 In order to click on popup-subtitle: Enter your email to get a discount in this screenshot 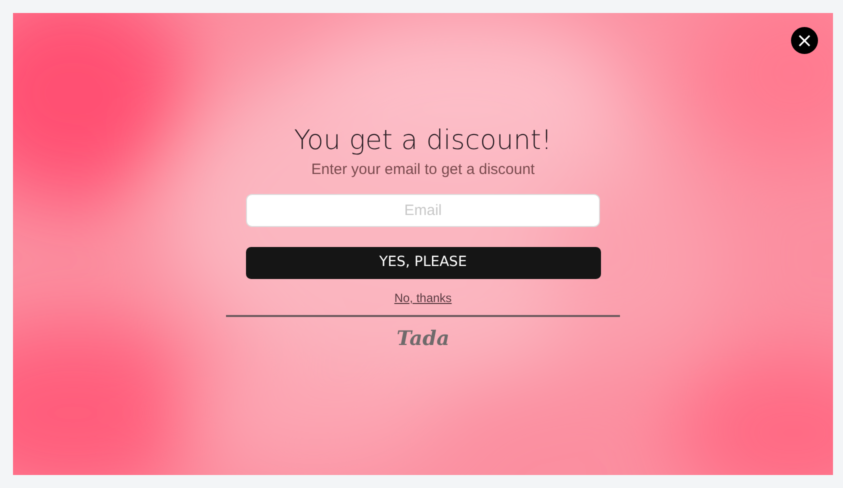, I will do `click(423, 170)`.